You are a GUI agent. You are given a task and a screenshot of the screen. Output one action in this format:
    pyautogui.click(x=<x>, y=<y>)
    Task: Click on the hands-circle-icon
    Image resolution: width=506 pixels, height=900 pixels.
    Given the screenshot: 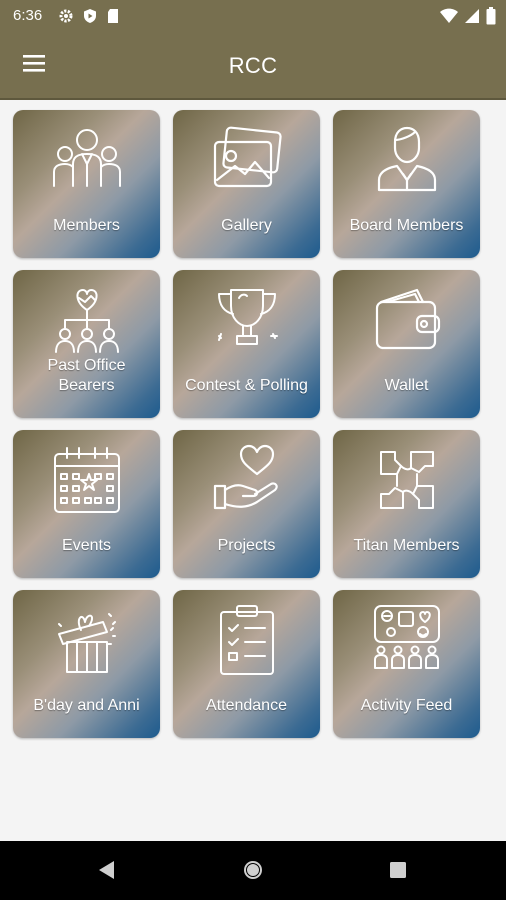 What is the action you would take?
    pyautogui.click(x=407, y=480)
    